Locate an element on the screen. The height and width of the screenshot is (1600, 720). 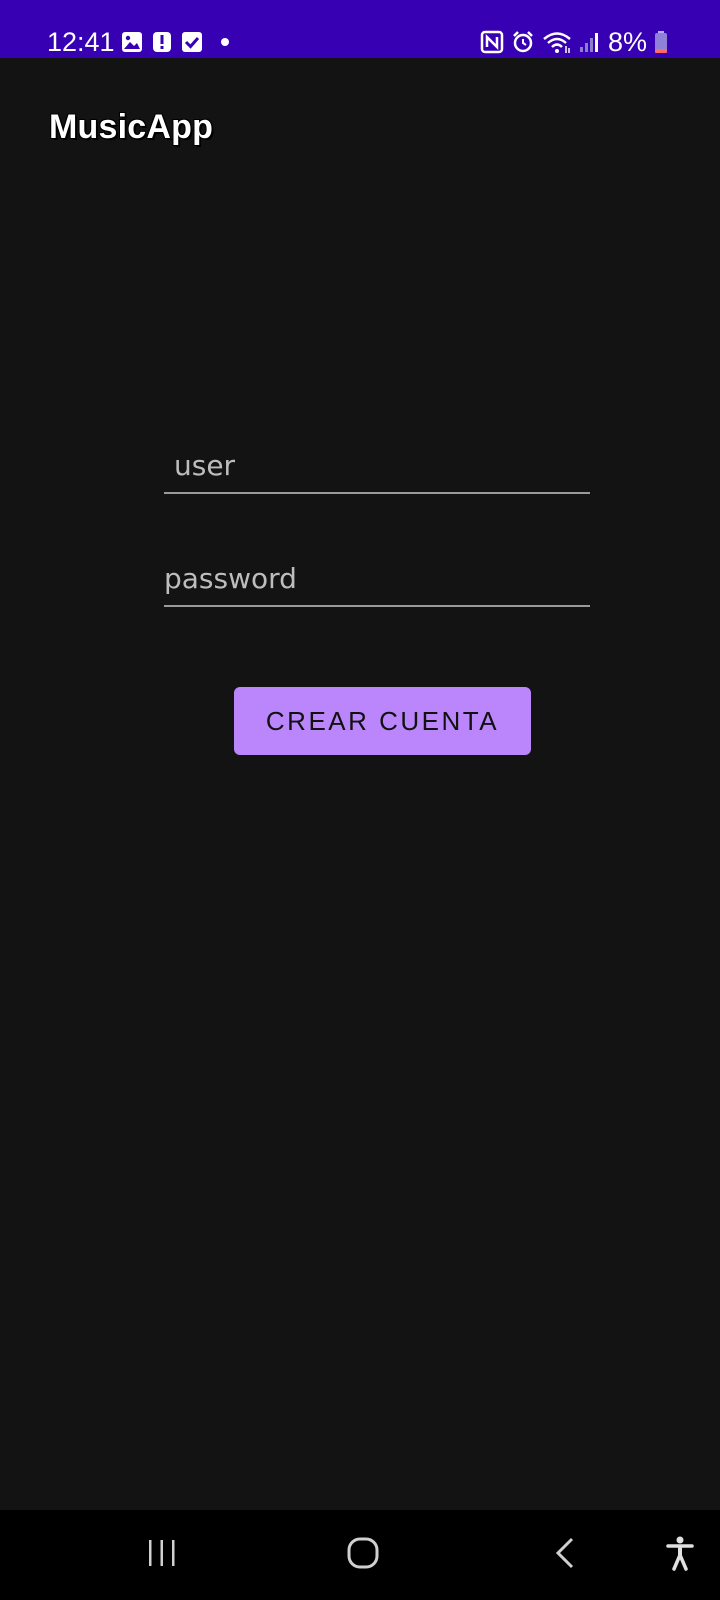
user-input is located at coordinates (377, 466).